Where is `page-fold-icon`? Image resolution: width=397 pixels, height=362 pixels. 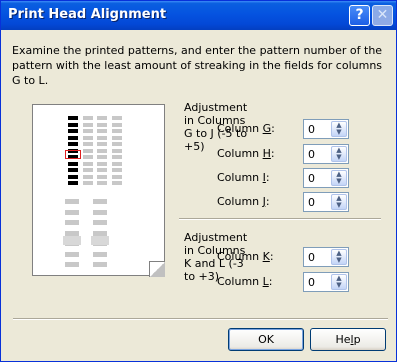
page-fold-icon is located at coordinates (157, 269).